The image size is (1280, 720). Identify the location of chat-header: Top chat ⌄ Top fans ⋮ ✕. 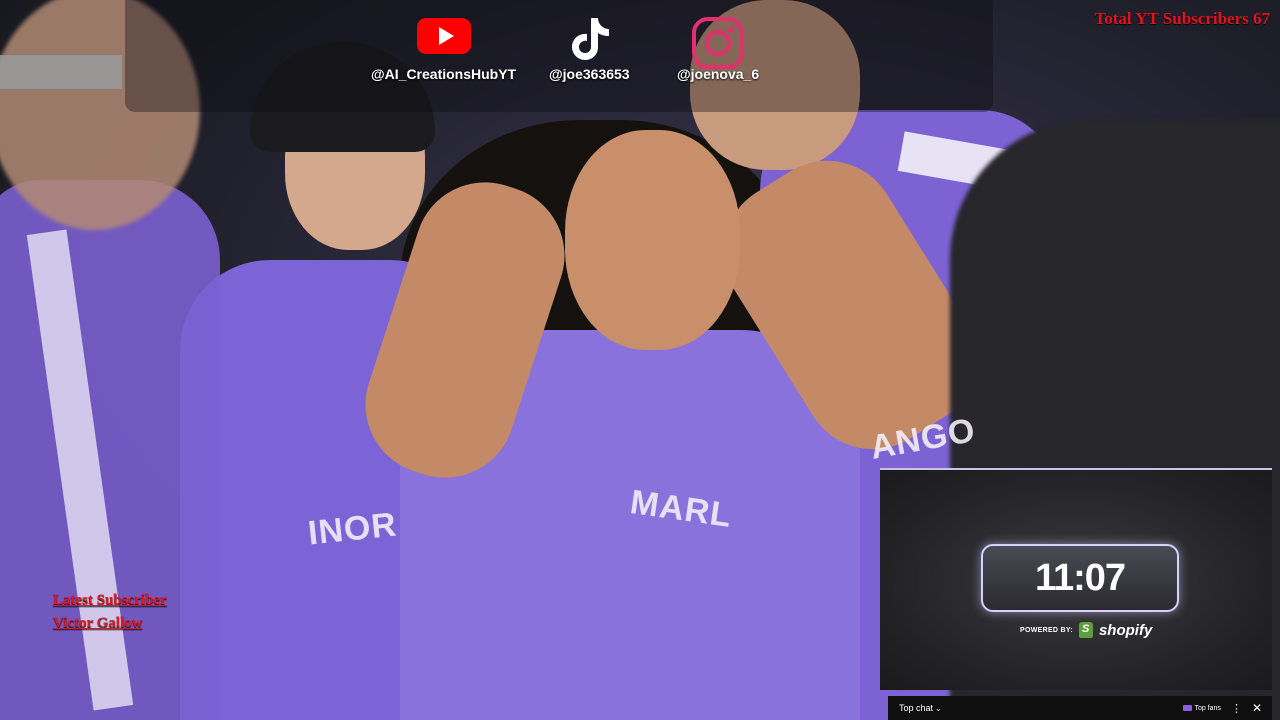
(1080, 708).